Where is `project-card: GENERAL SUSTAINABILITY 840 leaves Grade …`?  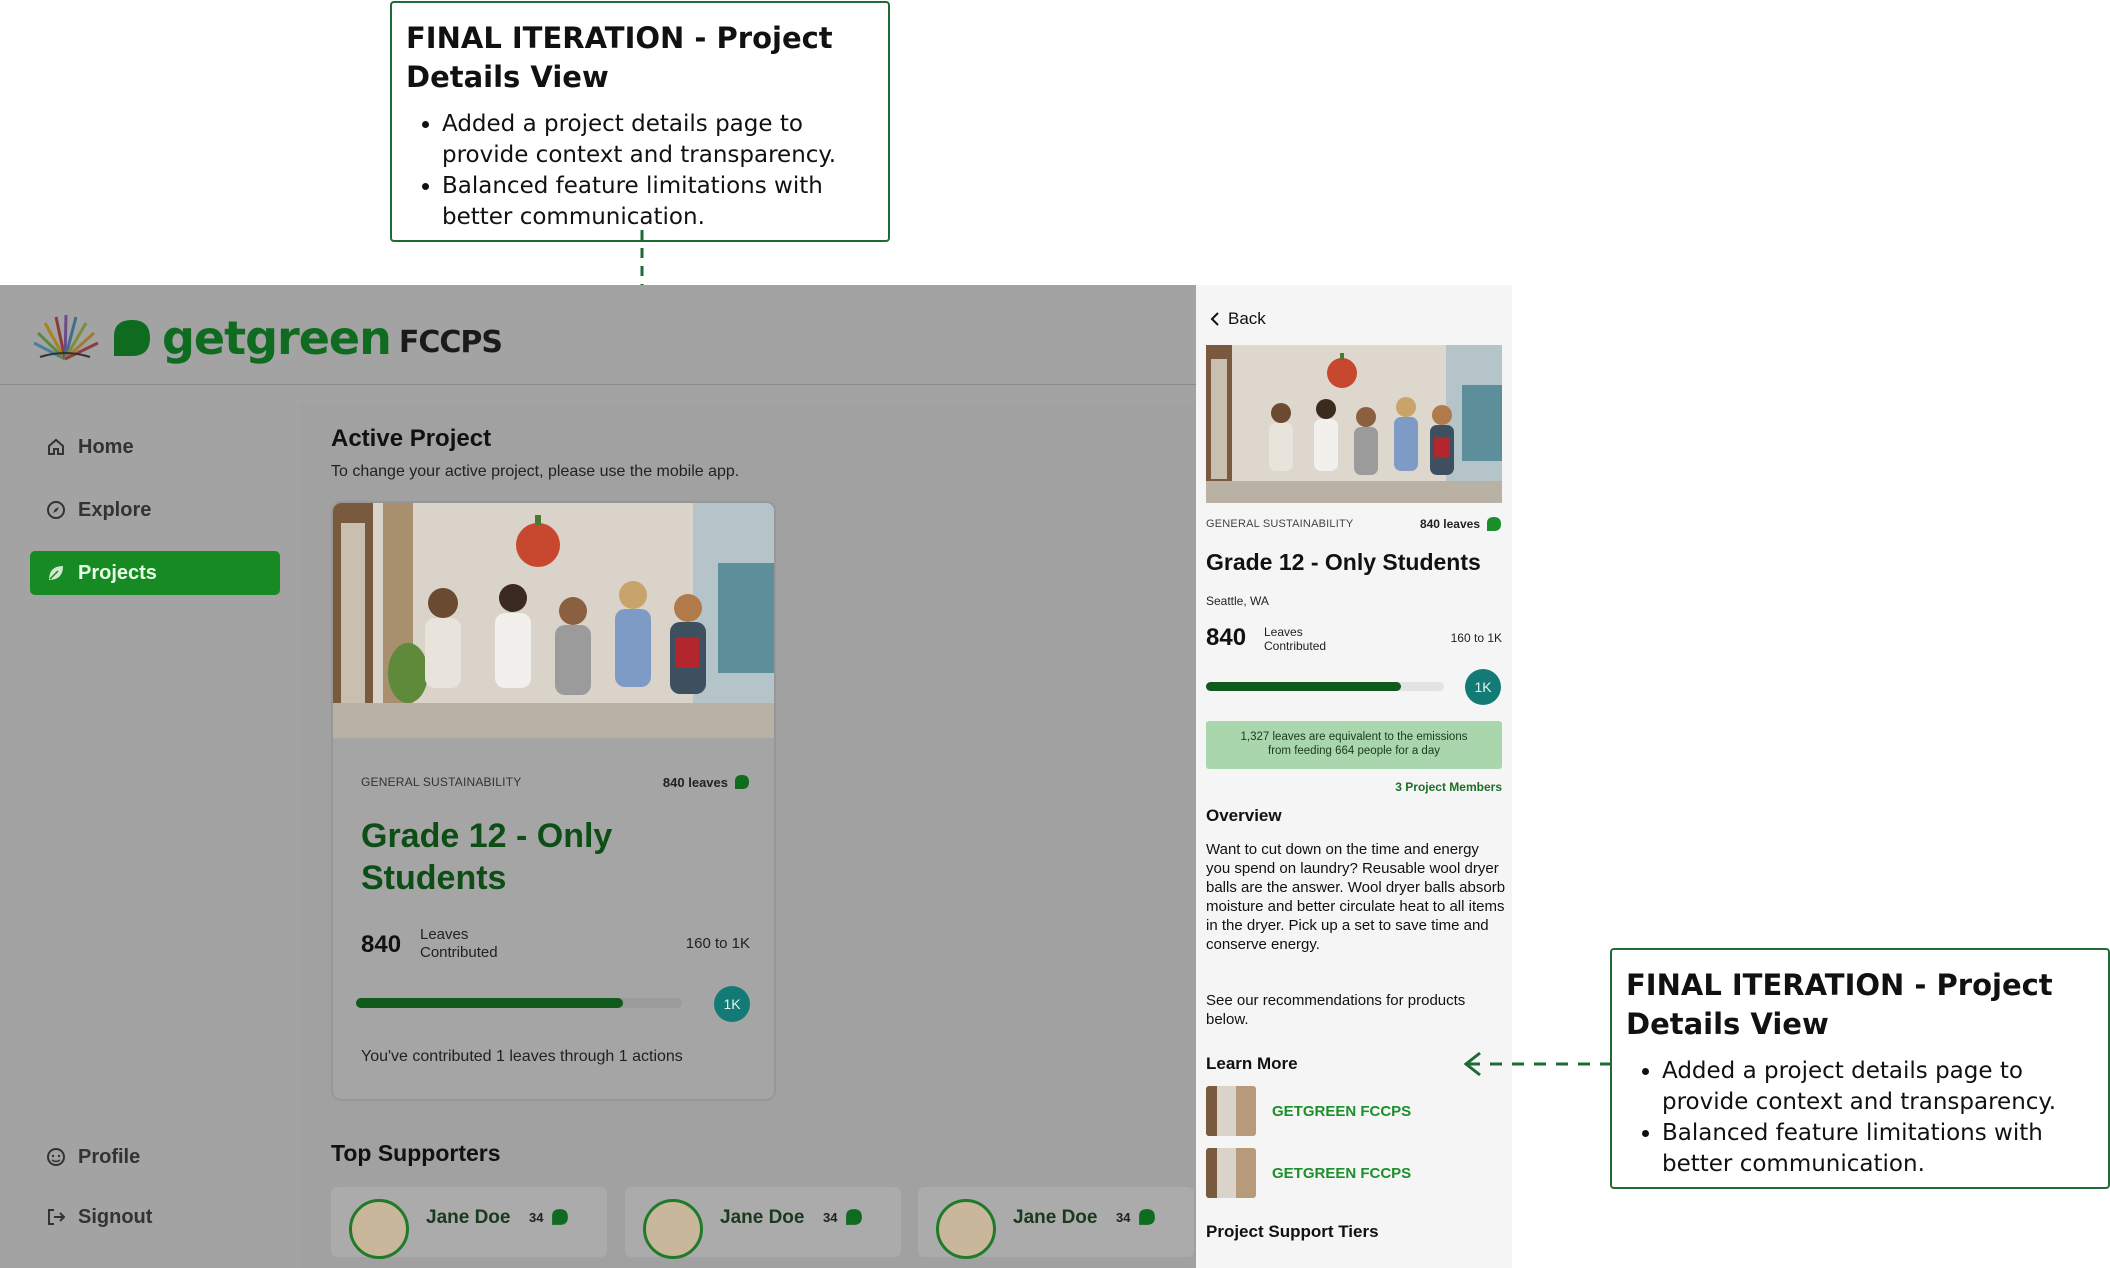
project-card: GENERAL SUSTAINABILITY 840 leaves Grade … is located at coordinates (553, 801).